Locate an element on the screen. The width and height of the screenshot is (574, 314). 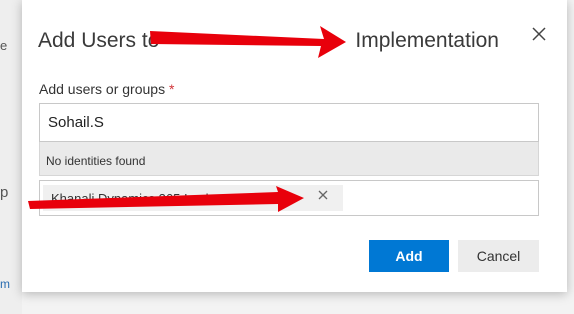
background-text-fragment: e is located at coordinates (4, 45).